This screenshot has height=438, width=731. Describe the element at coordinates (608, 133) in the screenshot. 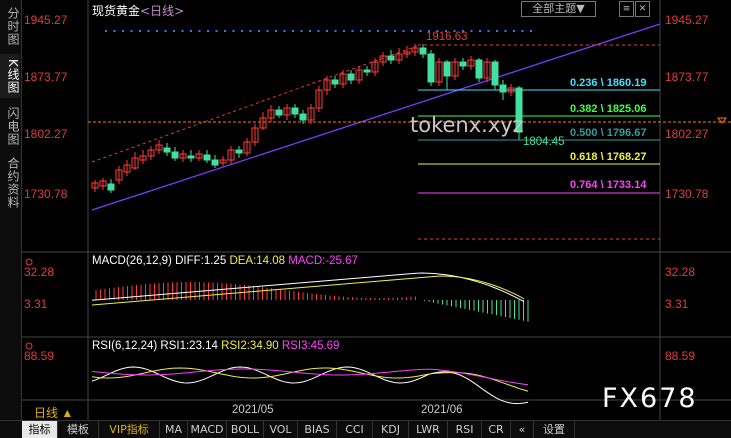

I see `fib-level-label: 0.500 \ 1796.67` at that location.